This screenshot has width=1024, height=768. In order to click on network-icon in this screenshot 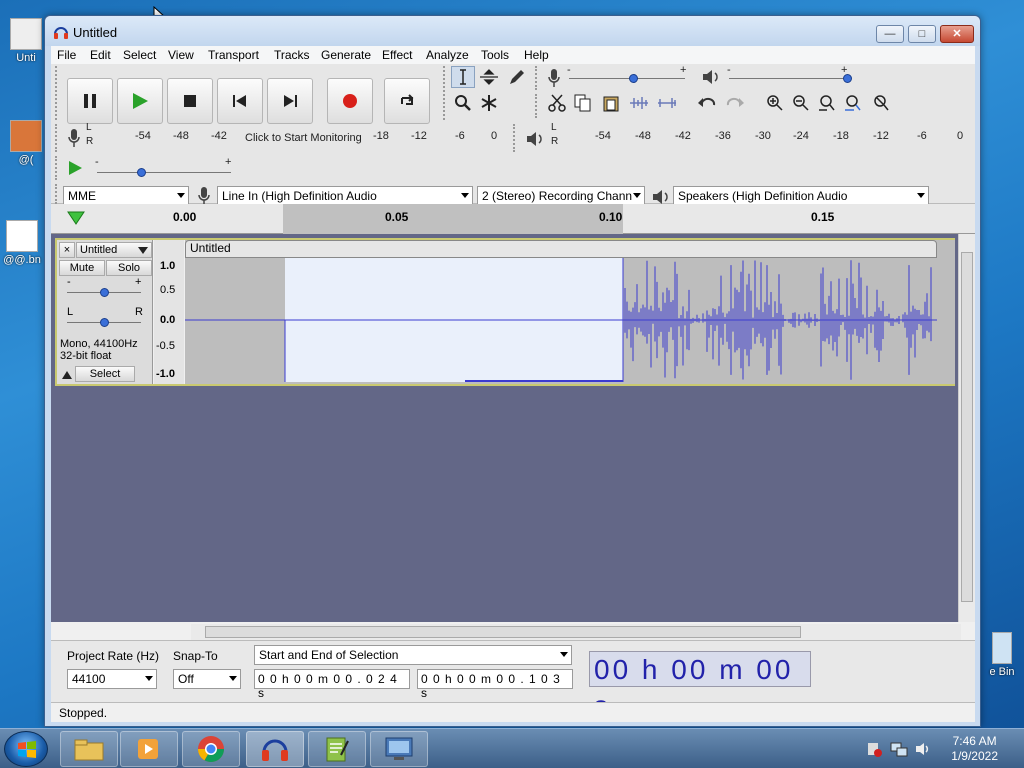, I will do `click(899, 749)`.